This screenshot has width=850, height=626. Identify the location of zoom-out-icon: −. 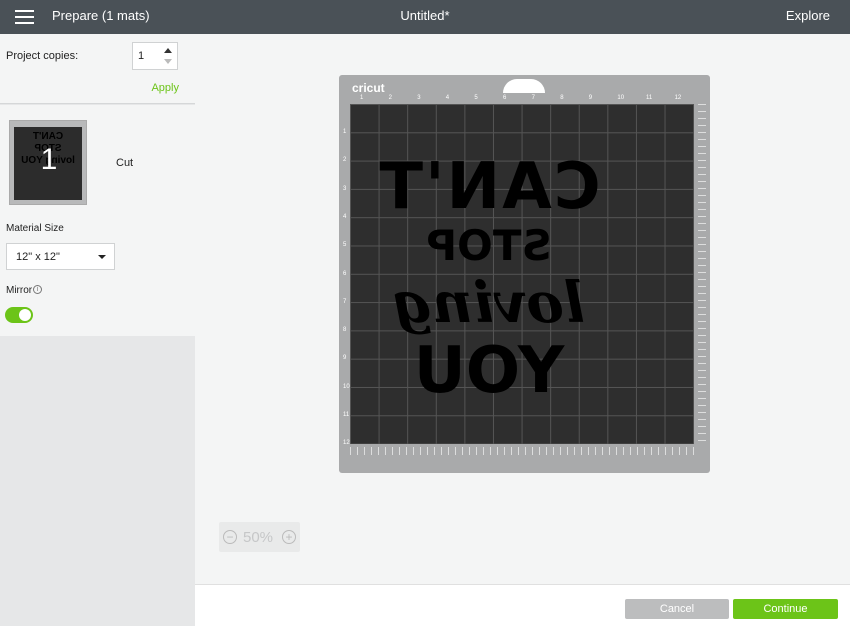
(230, 537).